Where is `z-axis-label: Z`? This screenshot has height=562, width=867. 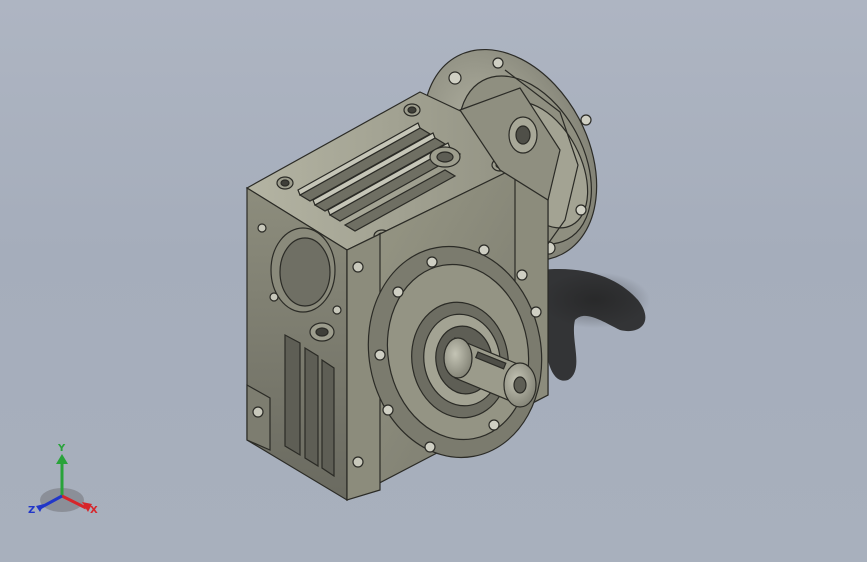 z-axis-label: Z is located at coordinates (32, 510).